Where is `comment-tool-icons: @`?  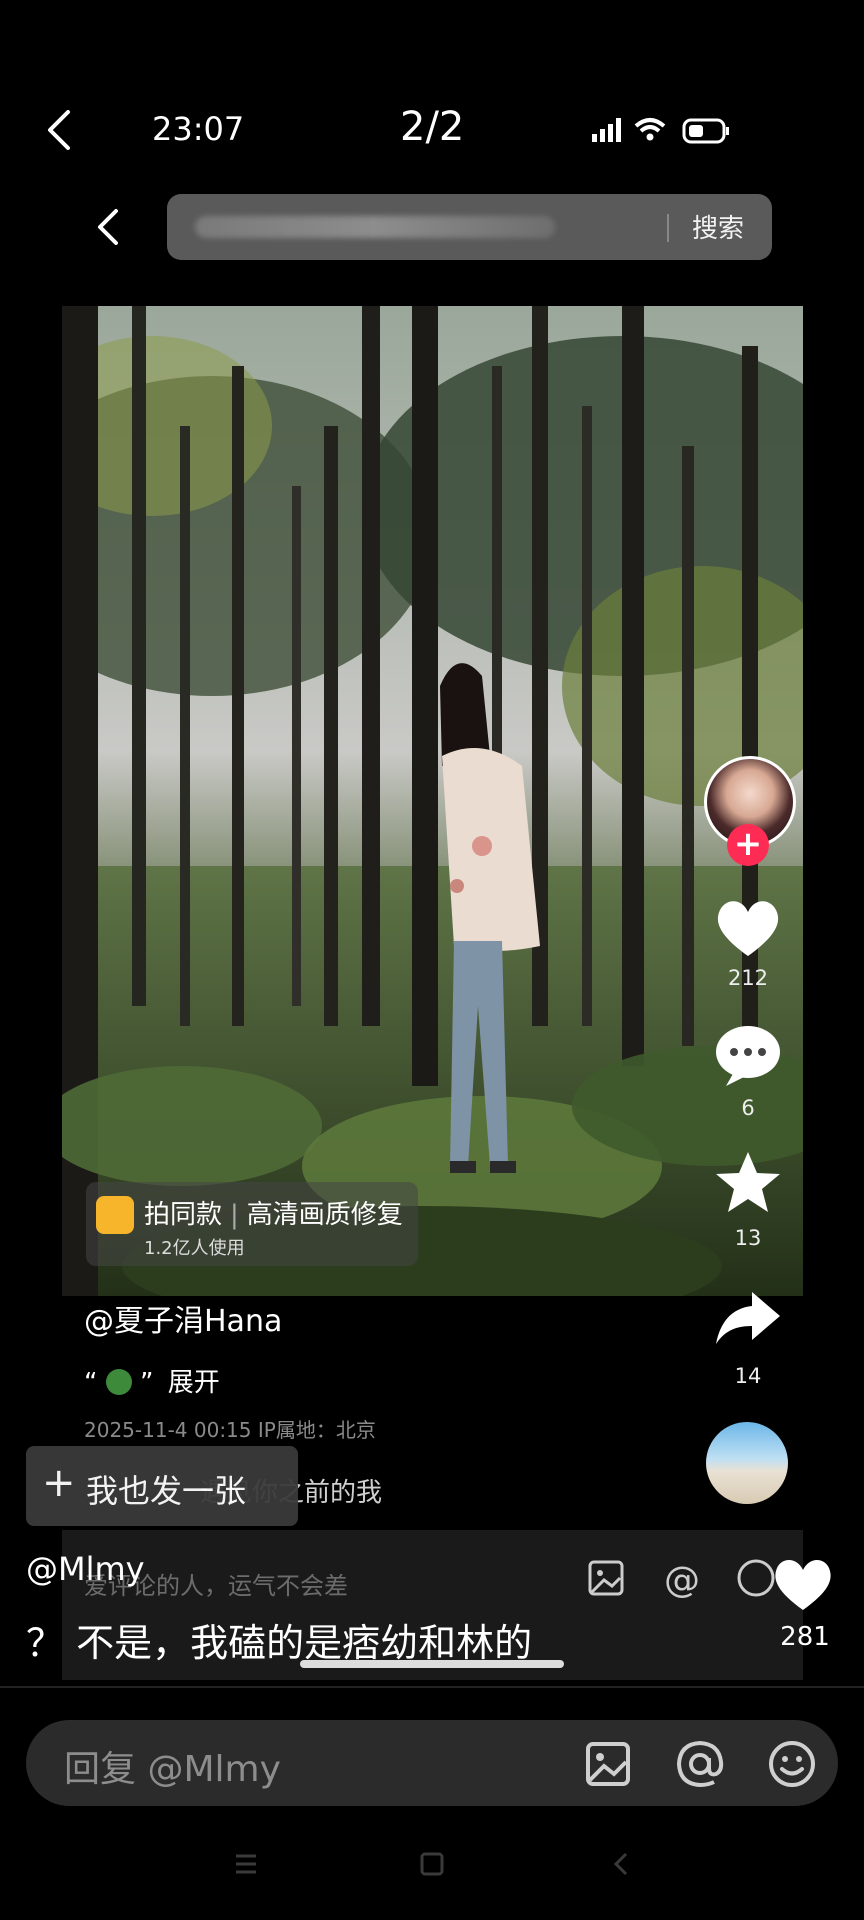
comment-tool-icons: @ is located at coordinates (681, 1580).